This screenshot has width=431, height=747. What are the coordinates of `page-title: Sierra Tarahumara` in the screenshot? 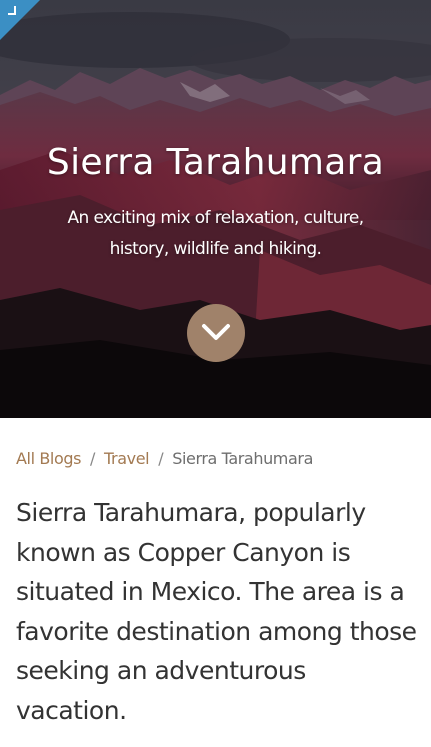 It's located at (215, 162).